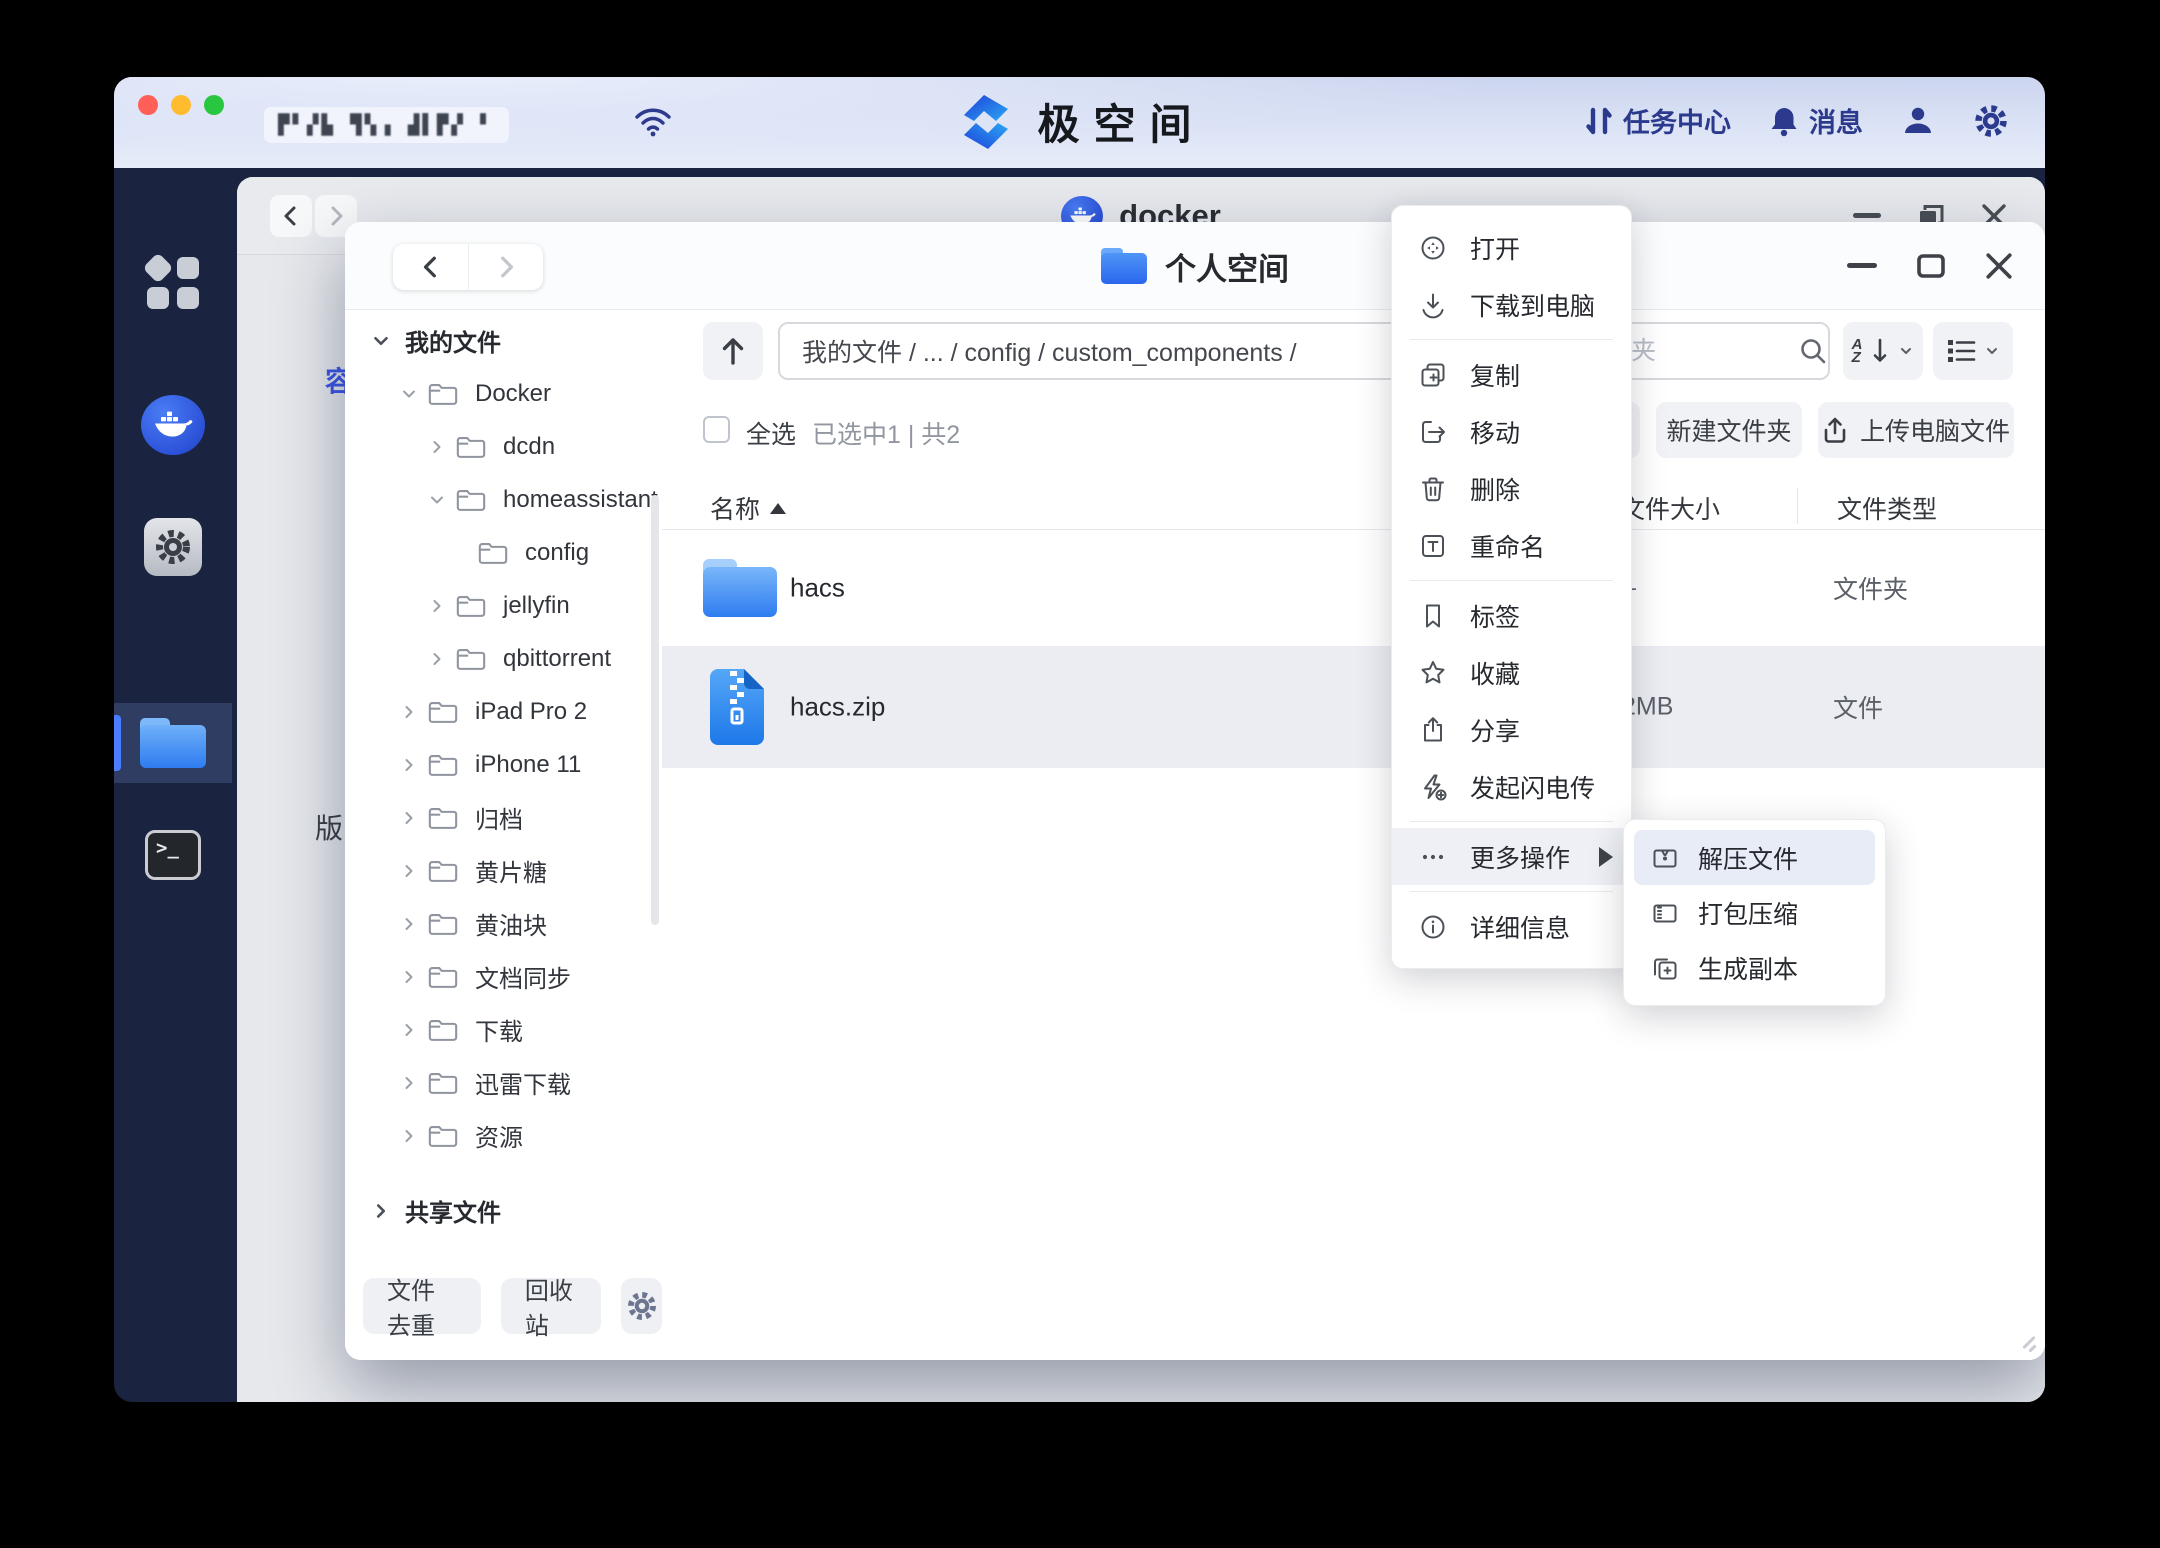 The image size is (2160, 1548). I want to click on lightning-plus-icon, so click(1433, 787).